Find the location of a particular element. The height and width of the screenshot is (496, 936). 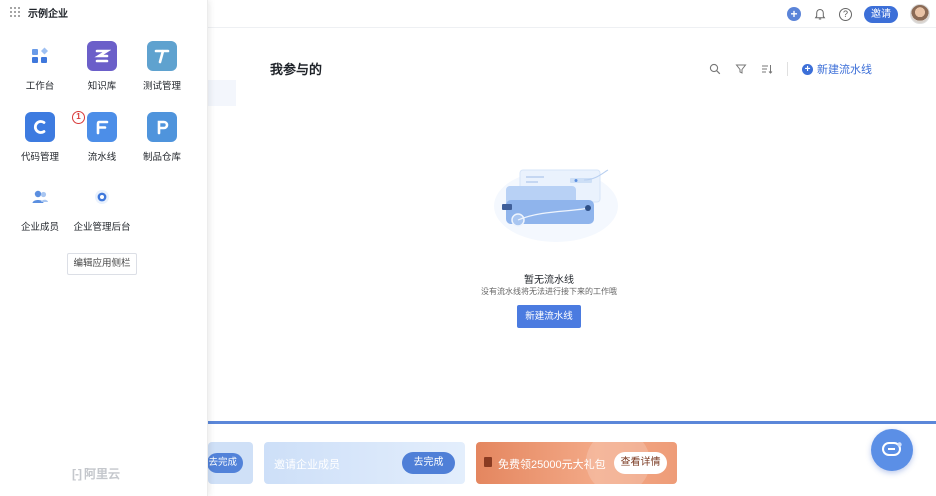

app-workbench: 工作台 is located at coordinates (40, 66).